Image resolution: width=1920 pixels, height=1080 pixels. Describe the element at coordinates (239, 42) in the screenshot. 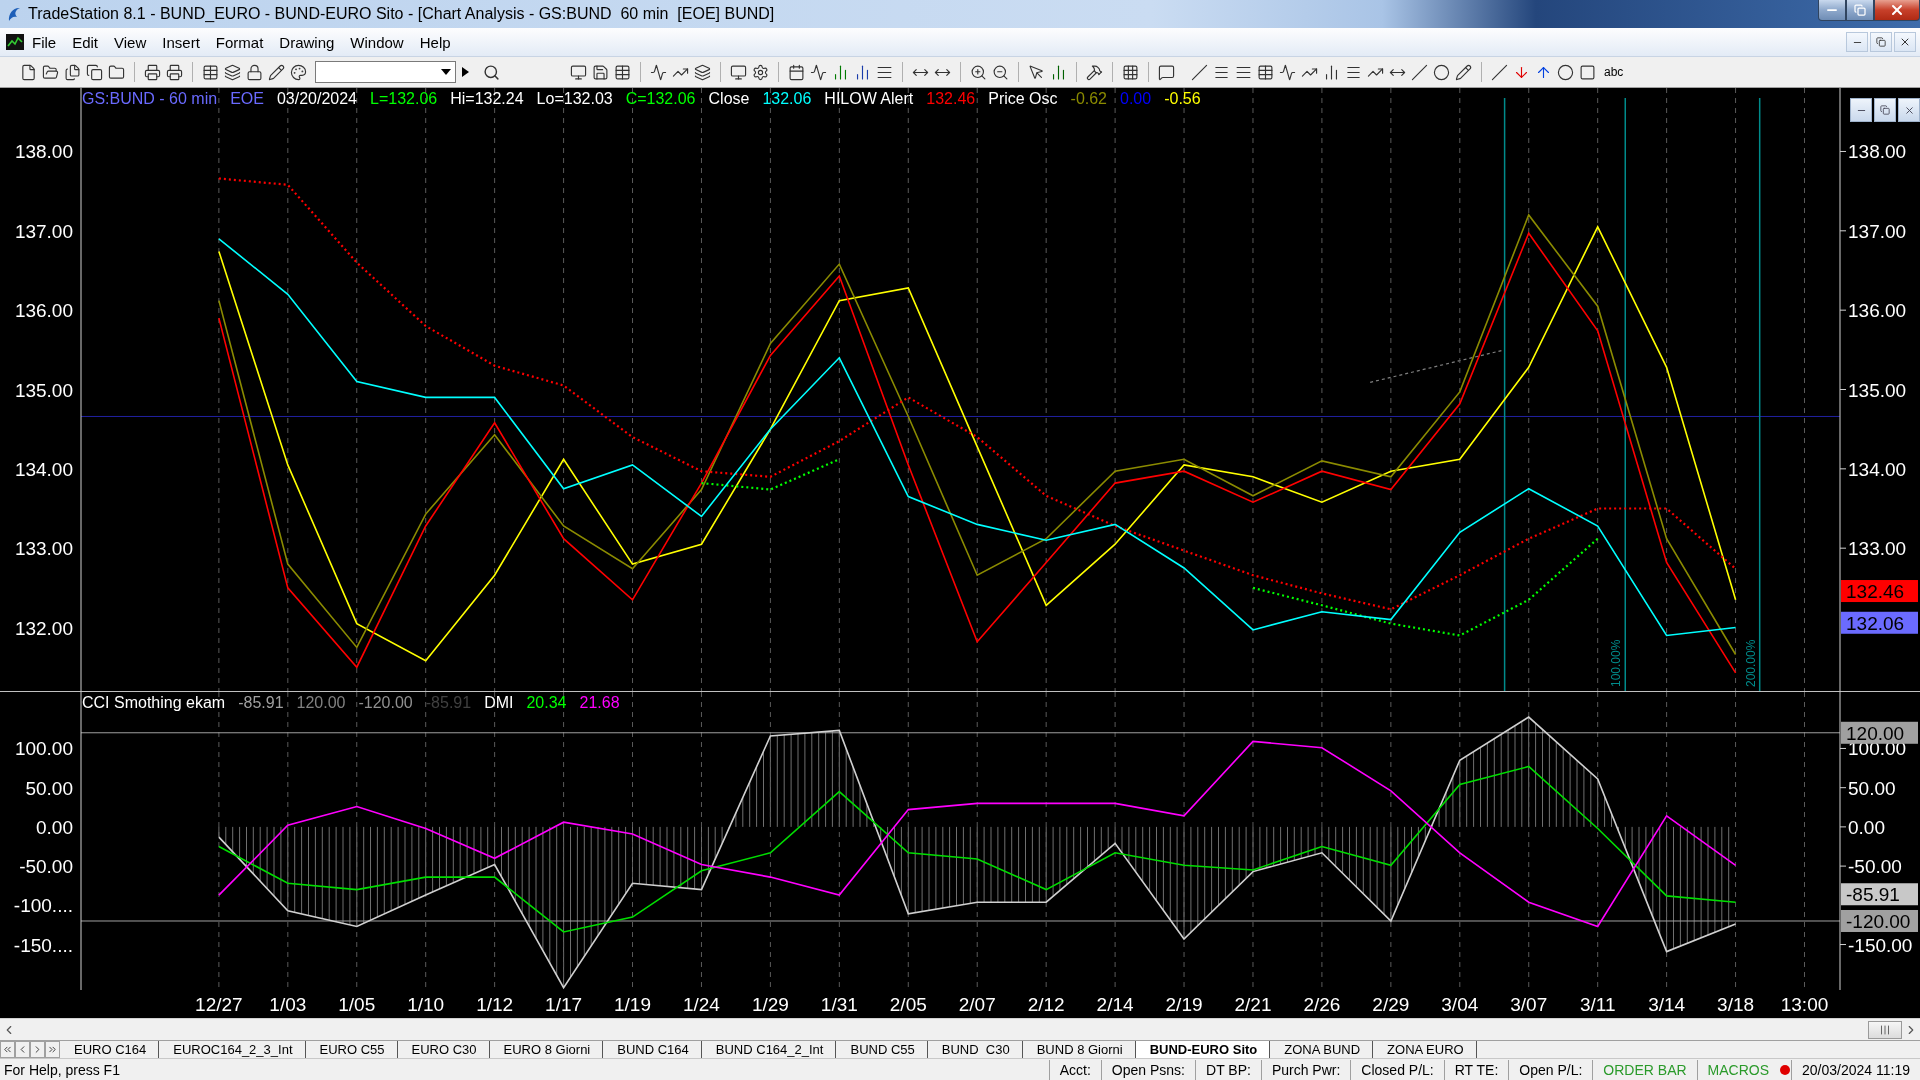

I see `menu-item: Format` at that location.